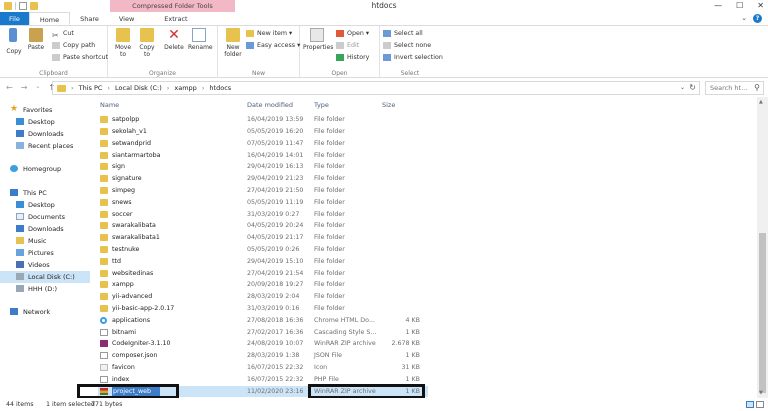  Describe the element at coordinates (233, 43) in the screenshot. I see `new-folder-button: New folder` at that location.